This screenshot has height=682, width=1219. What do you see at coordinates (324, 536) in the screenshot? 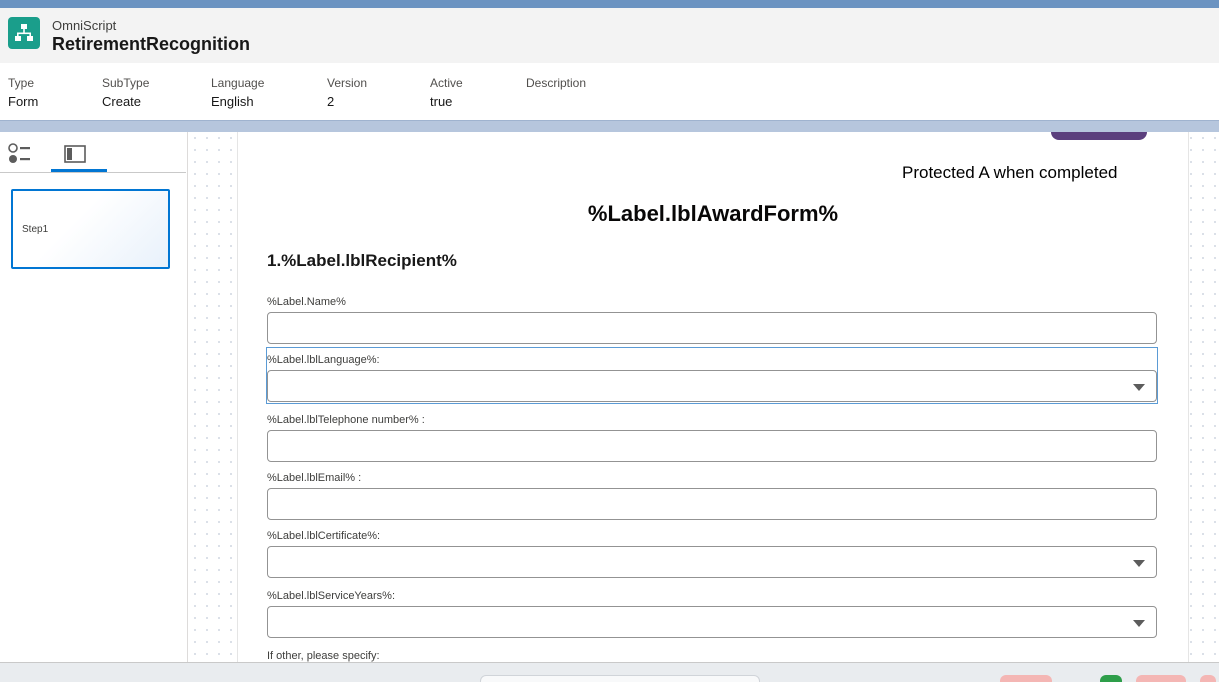
I see `certificate-label: %Label.lblCertificate%:` at bounding box center [324, 536].